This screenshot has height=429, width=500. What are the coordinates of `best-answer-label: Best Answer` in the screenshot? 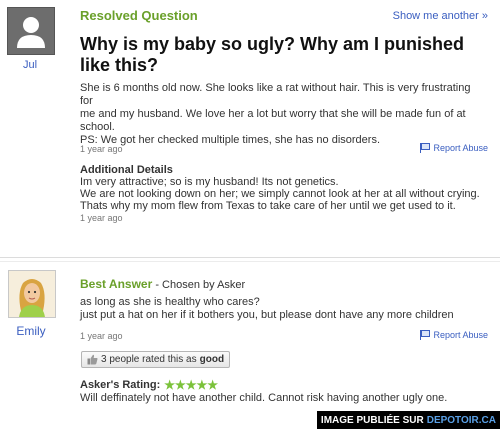 It's located at (116, 284).